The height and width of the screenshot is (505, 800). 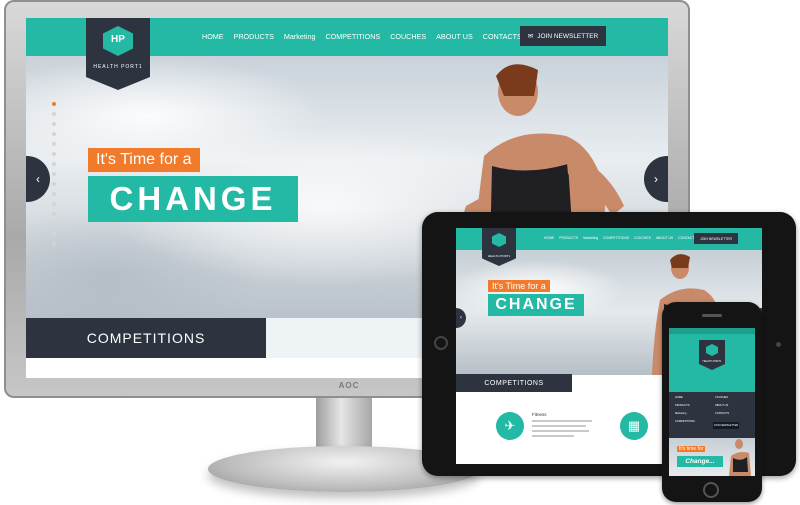 I want to click on phone-nav-item-couches: COUCHES, so click(x=722, y=397).